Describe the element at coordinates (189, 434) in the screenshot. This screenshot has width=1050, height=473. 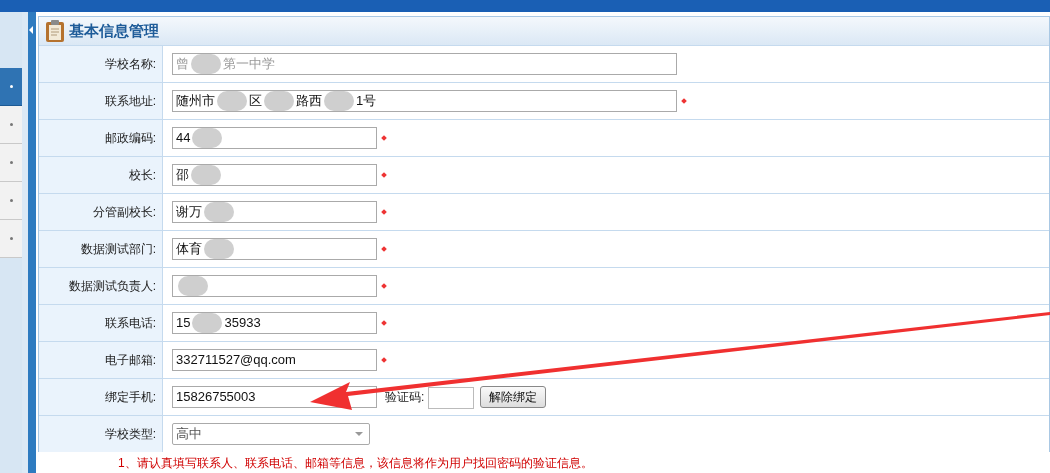
I see `field-value: 高中` at that location.